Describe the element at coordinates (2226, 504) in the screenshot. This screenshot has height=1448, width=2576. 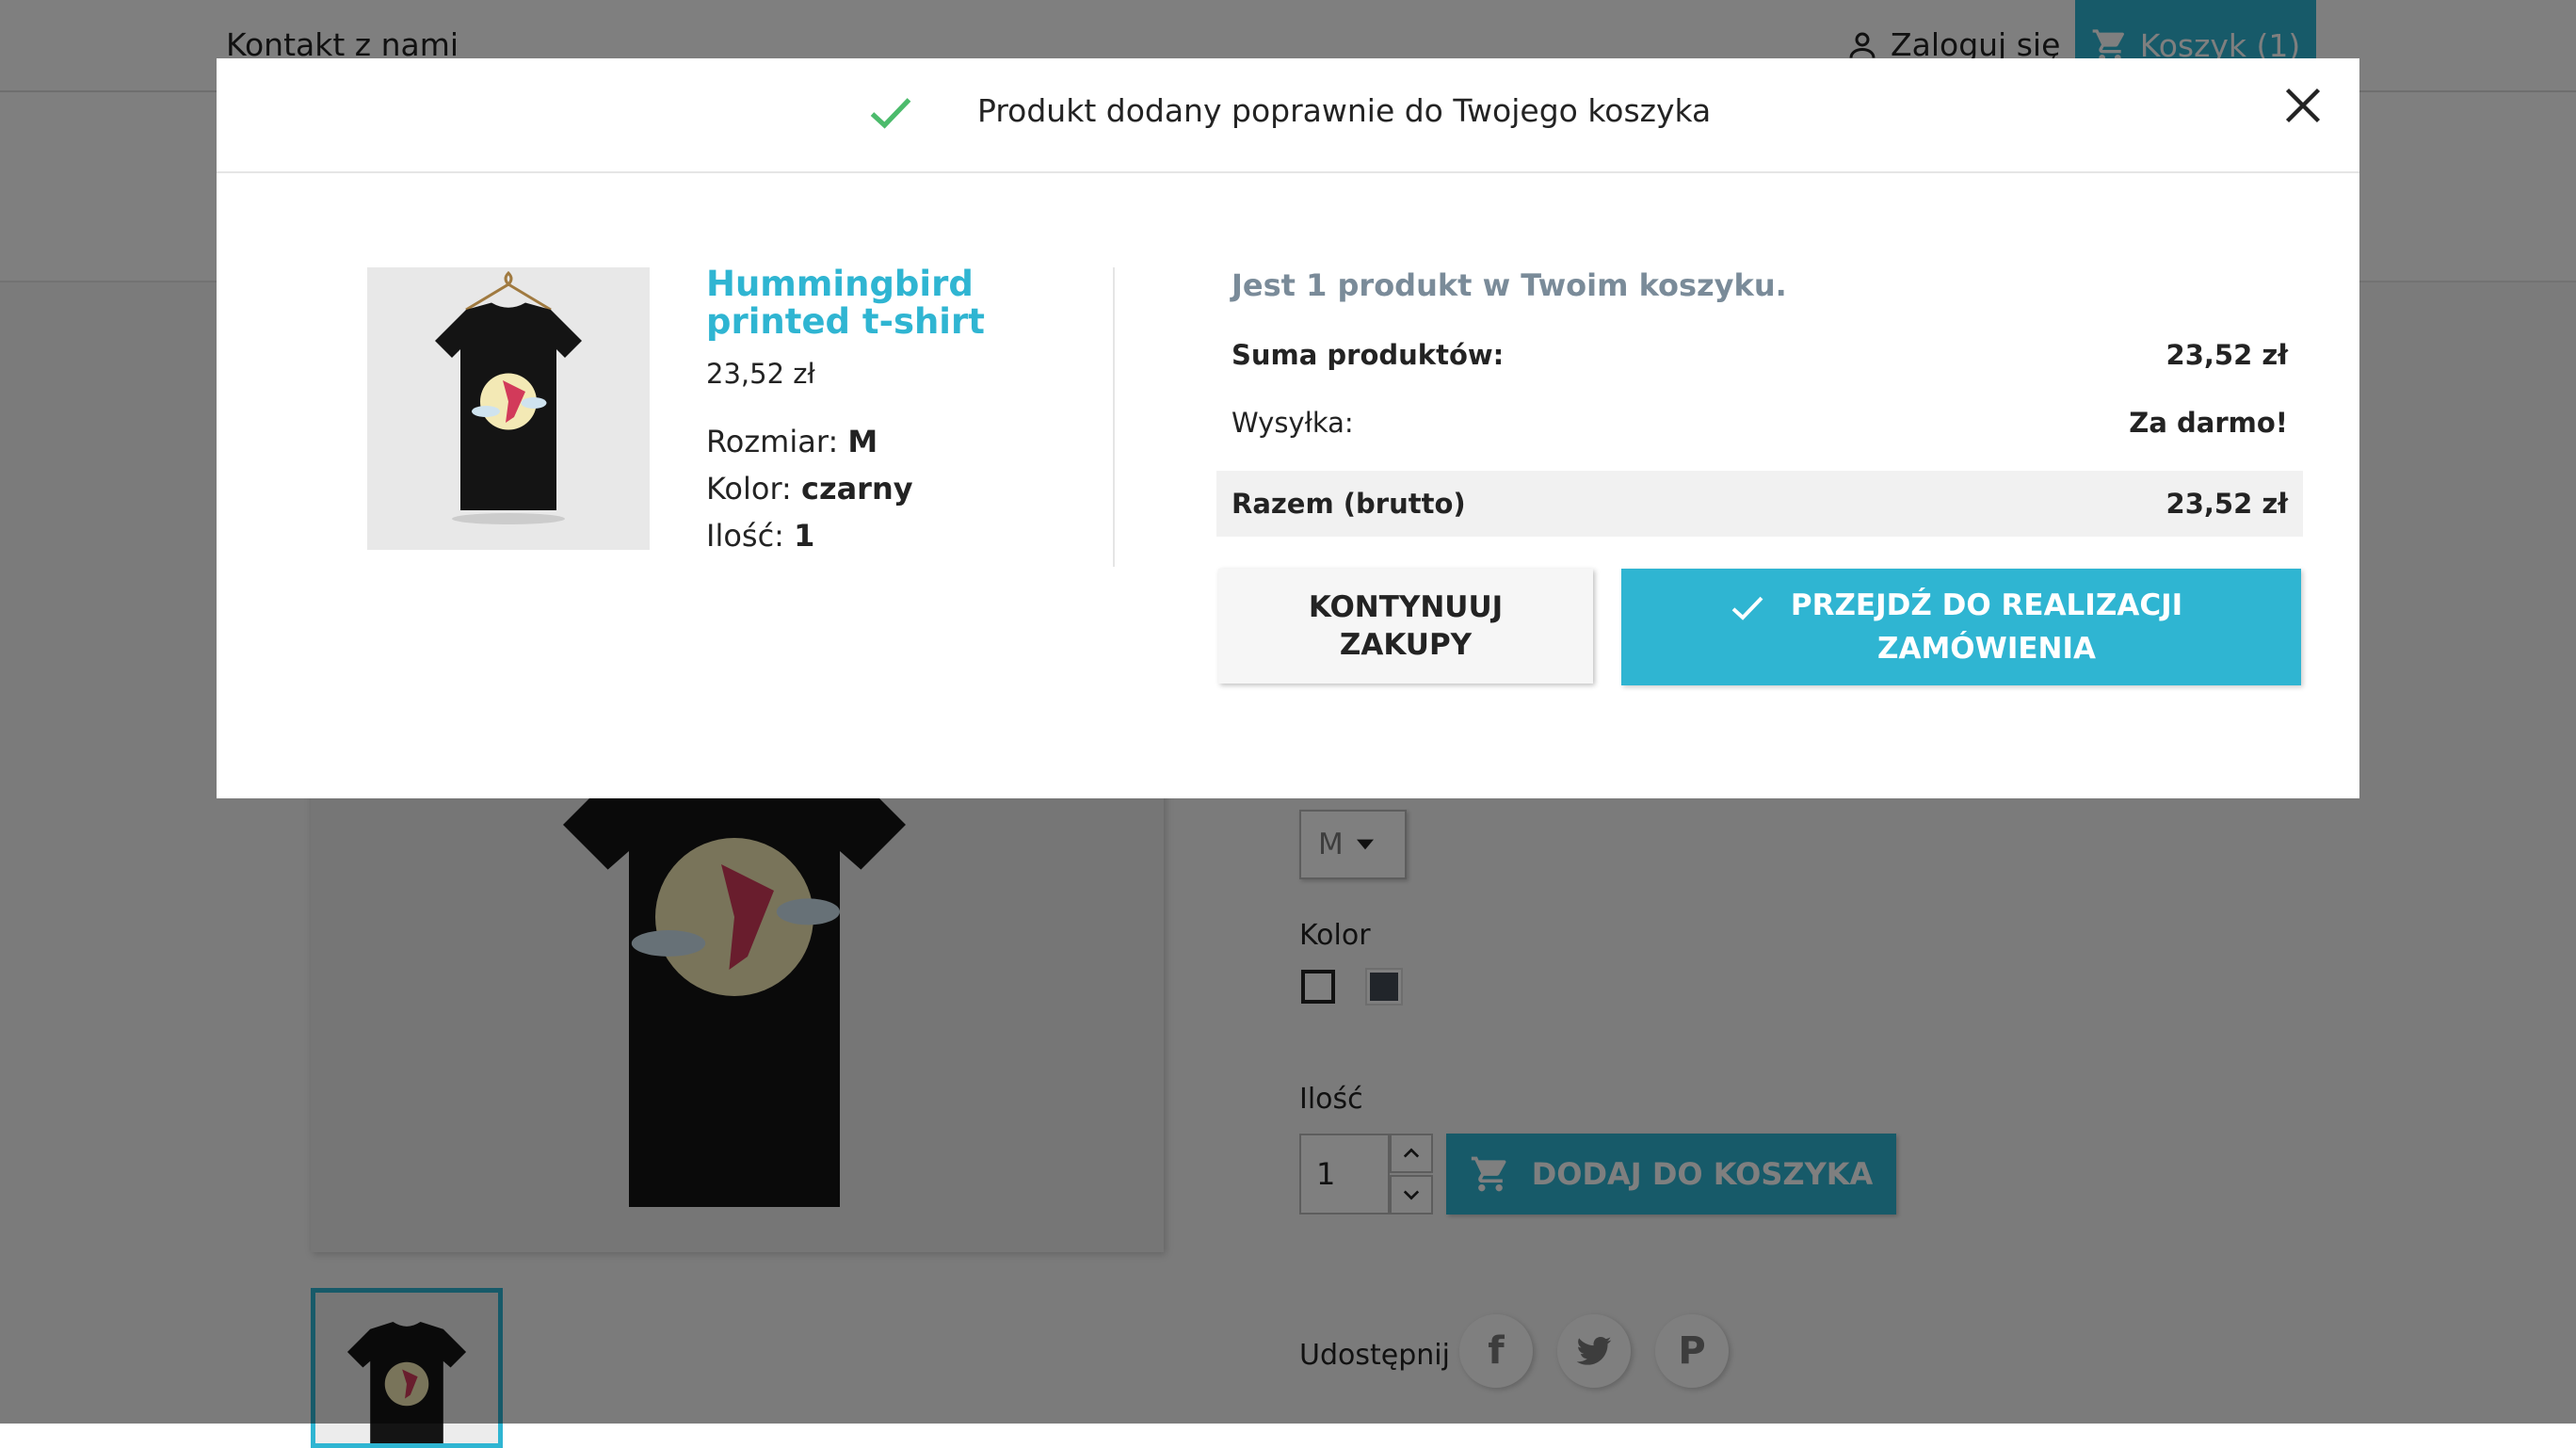
I see `total-value: 23,52 zł` at that location.